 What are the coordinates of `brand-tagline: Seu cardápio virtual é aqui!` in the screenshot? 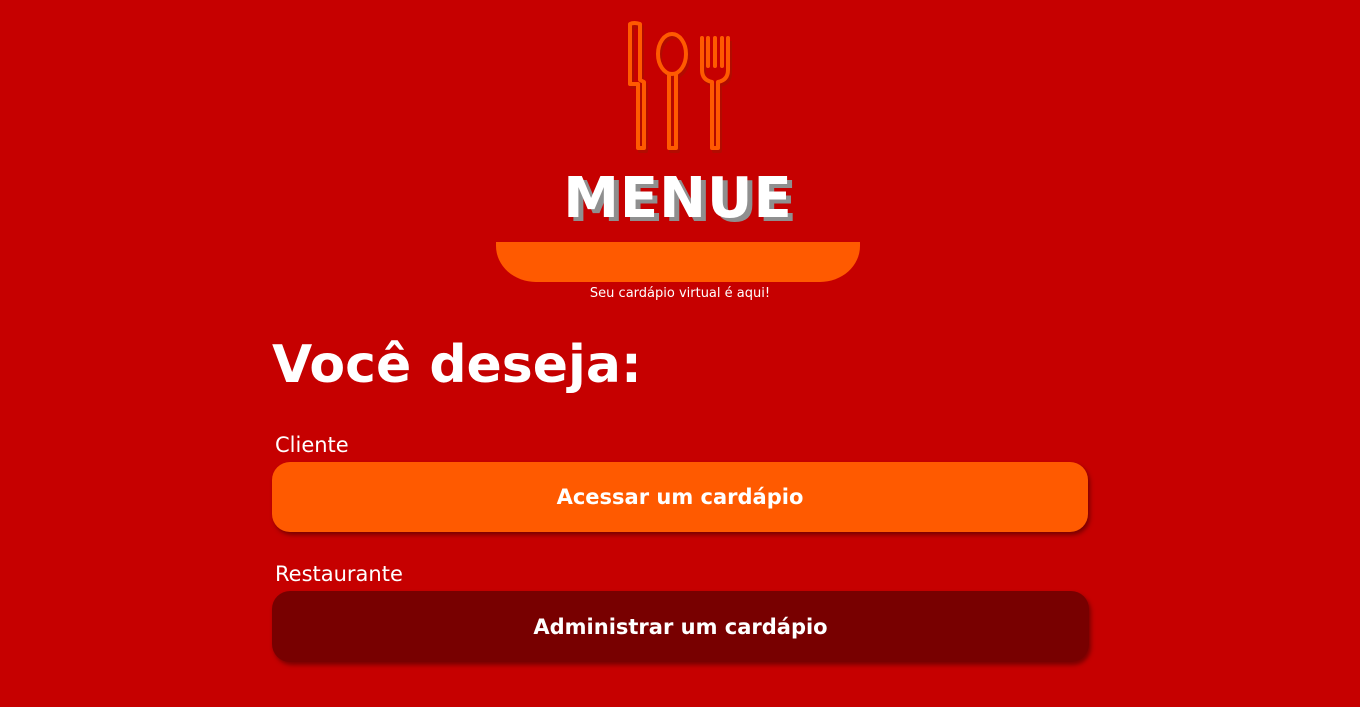 It's located at (680, 293).